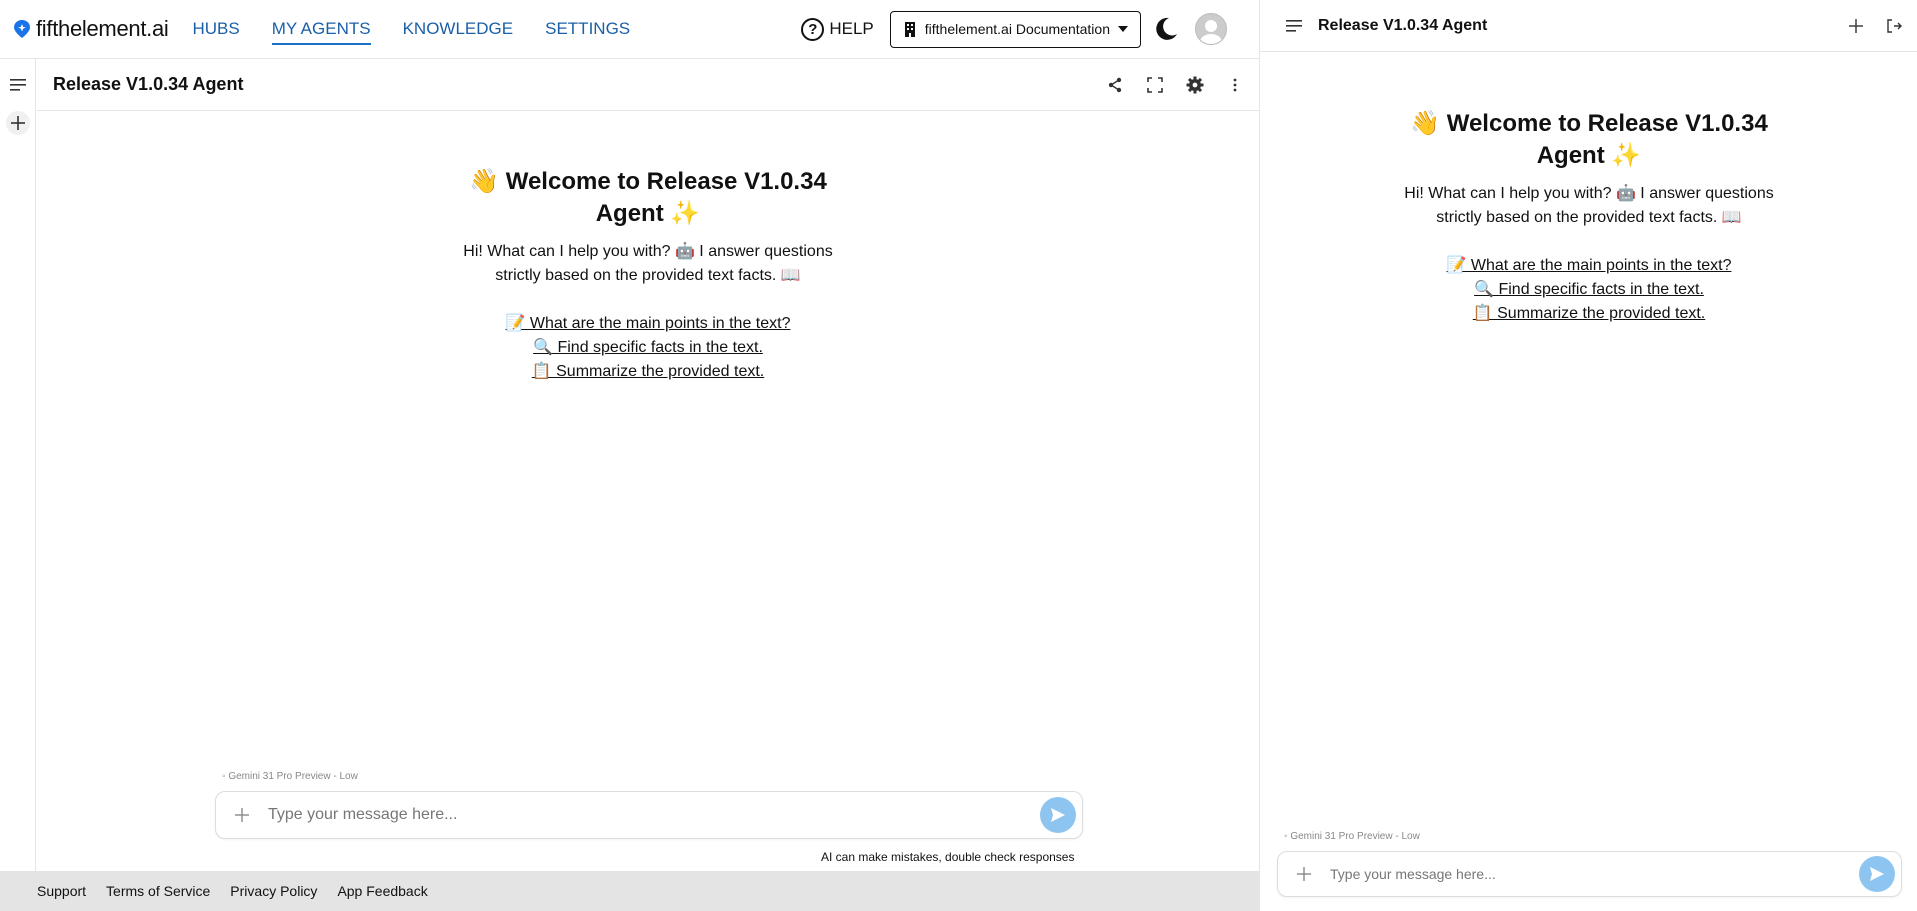 The height and width of the screenshot is (911, 1917). What do you see at coordinates (648, 198) in the screenshot?
I see `welcome-title: 👋 Welcome to Release V1.0.34 Agent ✨` at bounding box center [648, 198].